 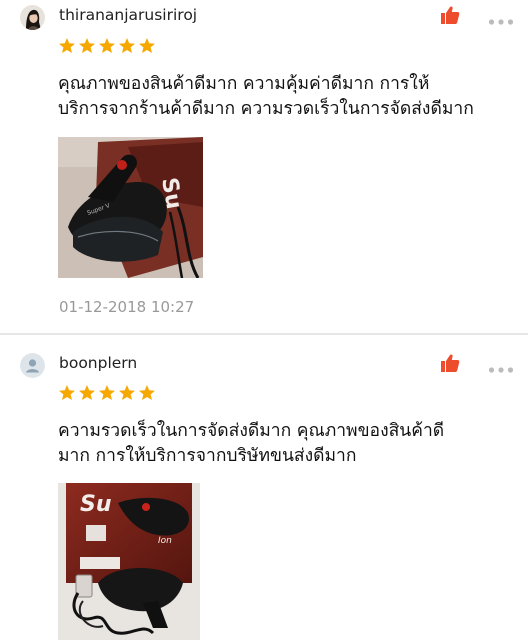 I want to click on review-photo: Su Super V, so click(x=130, y=207).